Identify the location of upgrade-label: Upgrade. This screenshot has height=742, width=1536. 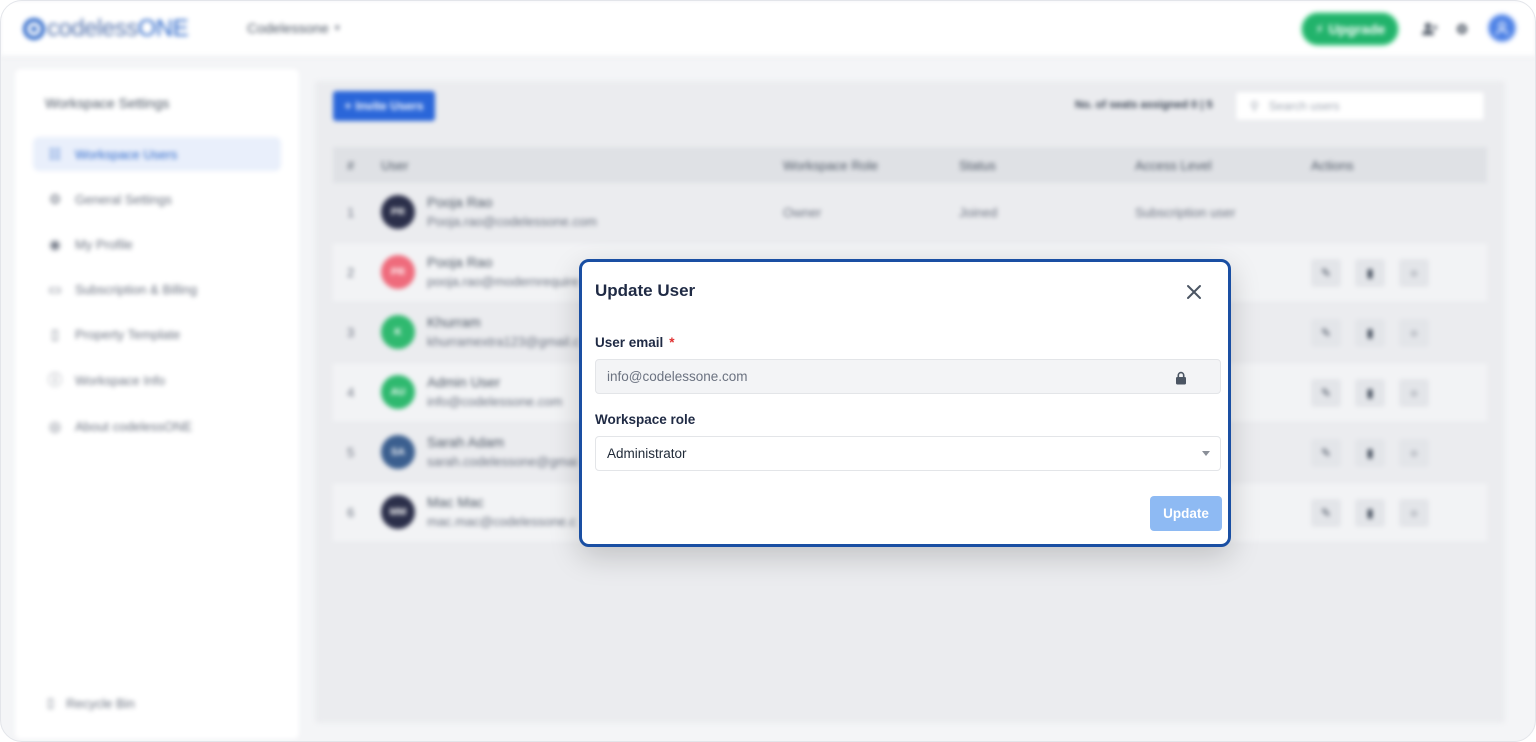
(1357, 29).